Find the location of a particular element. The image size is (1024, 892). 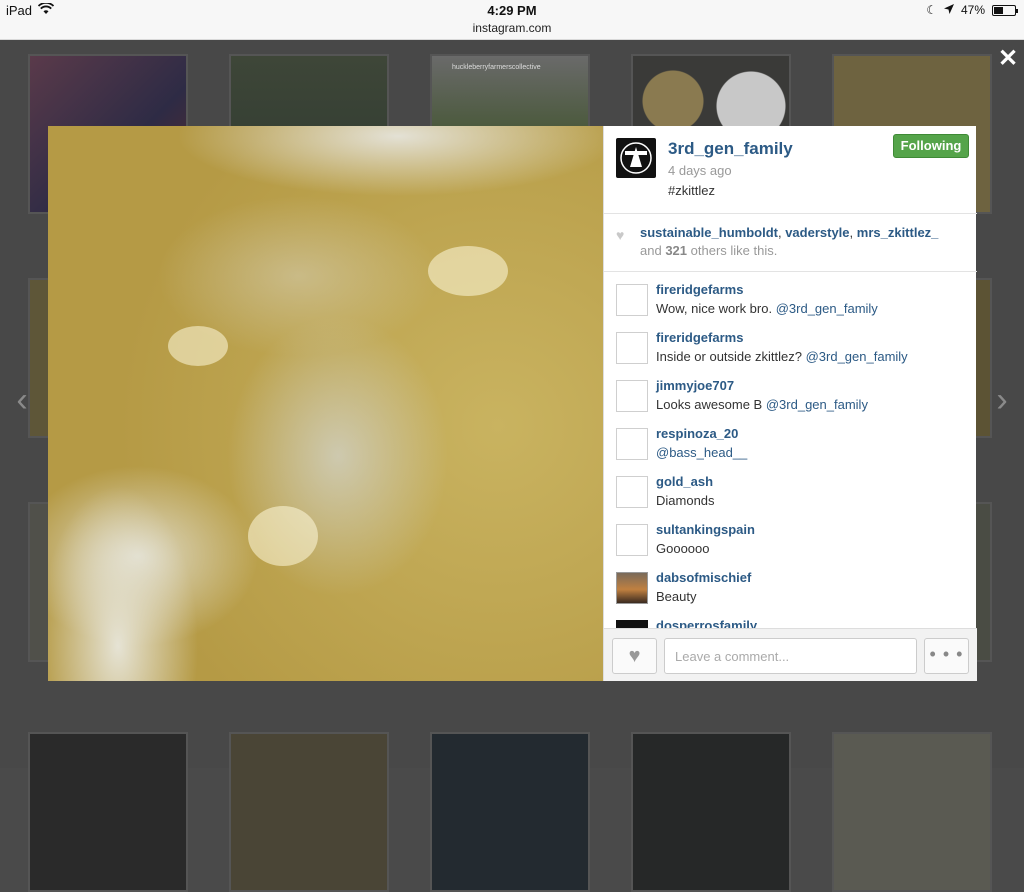

likes-count-text: and 321 others like this. is located at coordinates (708, 250).